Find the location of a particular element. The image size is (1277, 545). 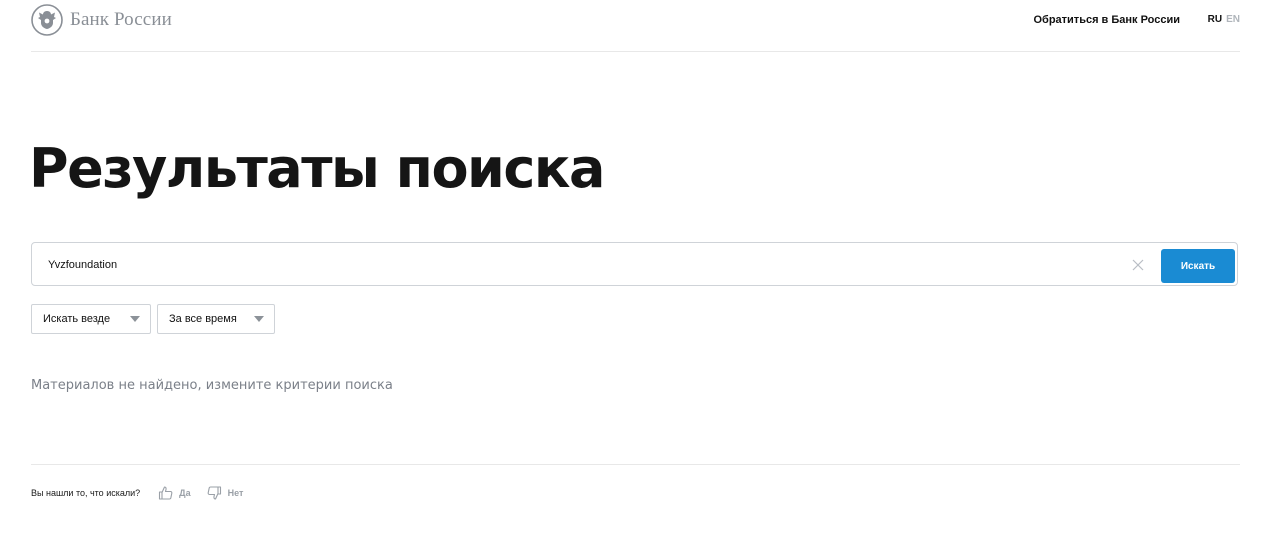

thumbs-down-icon is located at coordinates (214, 493).